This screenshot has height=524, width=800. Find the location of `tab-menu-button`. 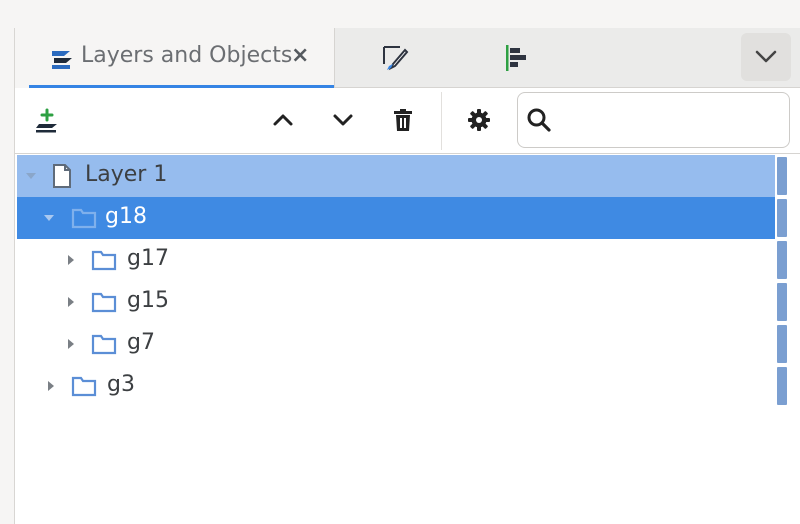

tab-menu-button is located at coordinates (766, 57).